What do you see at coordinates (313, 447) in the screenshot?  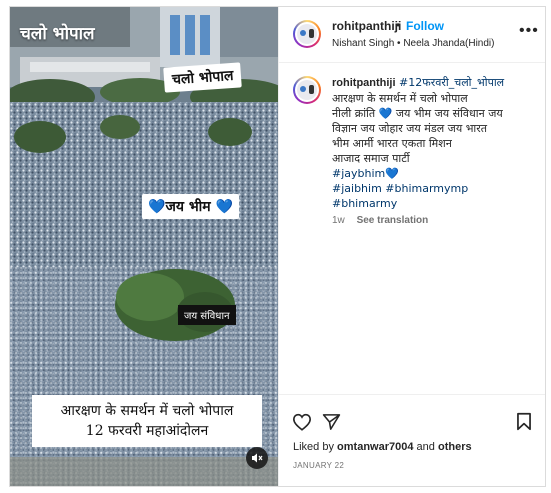 I see `likes-prefix: Liked by` at bounding box center [313, 447].